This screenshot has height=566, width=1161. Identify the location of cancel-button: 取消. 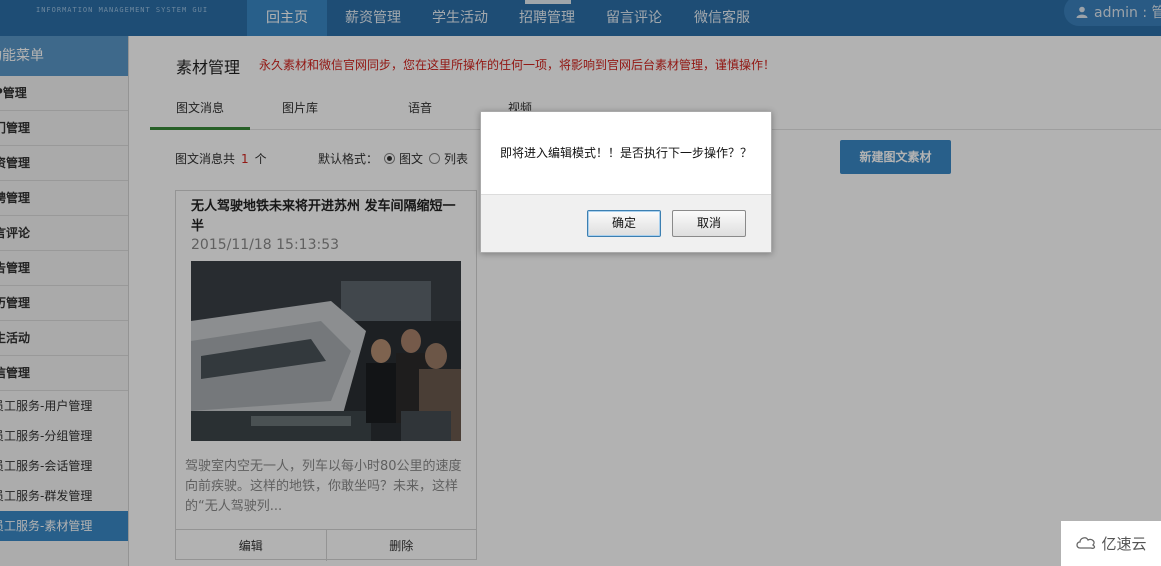
(709, 223).